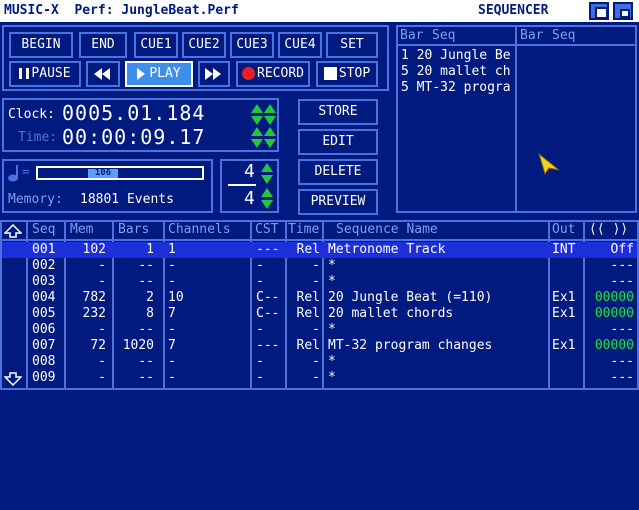 Image resolution: width=639 pixels, height=510 pixels. Describe the element at coordinates (44, 377) in the screenshot. I see `cell-seq: 009` at that location.